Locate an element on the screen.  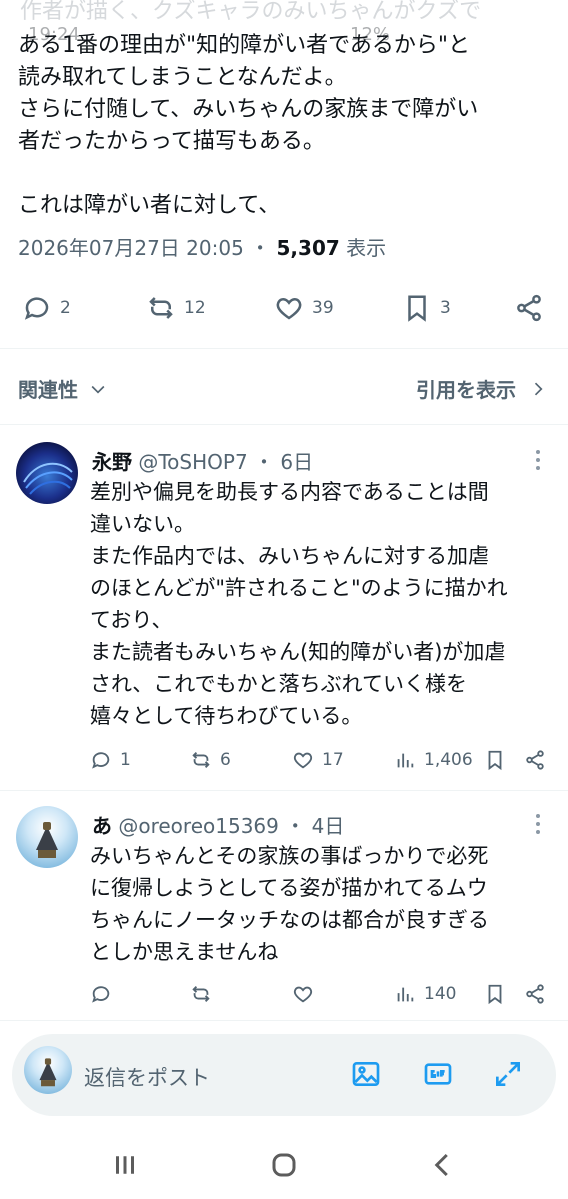
retweet-button: 6 is located at coordinates (210, 760).